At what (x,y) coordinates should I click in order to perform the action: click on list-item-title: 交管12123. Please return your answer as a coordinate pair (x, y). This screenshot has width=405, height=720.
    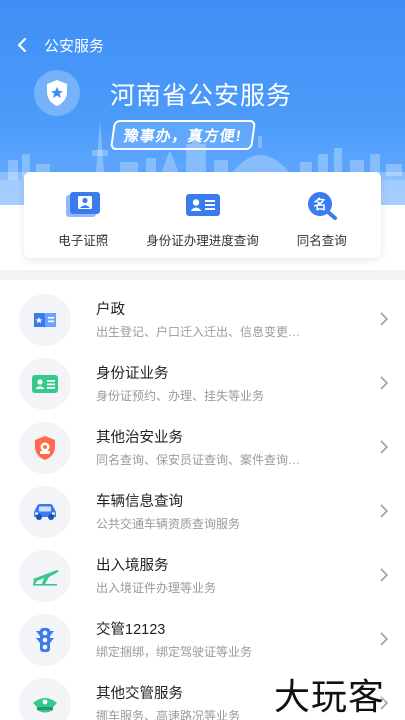
    Looking at the image, I should click on (131, 630).